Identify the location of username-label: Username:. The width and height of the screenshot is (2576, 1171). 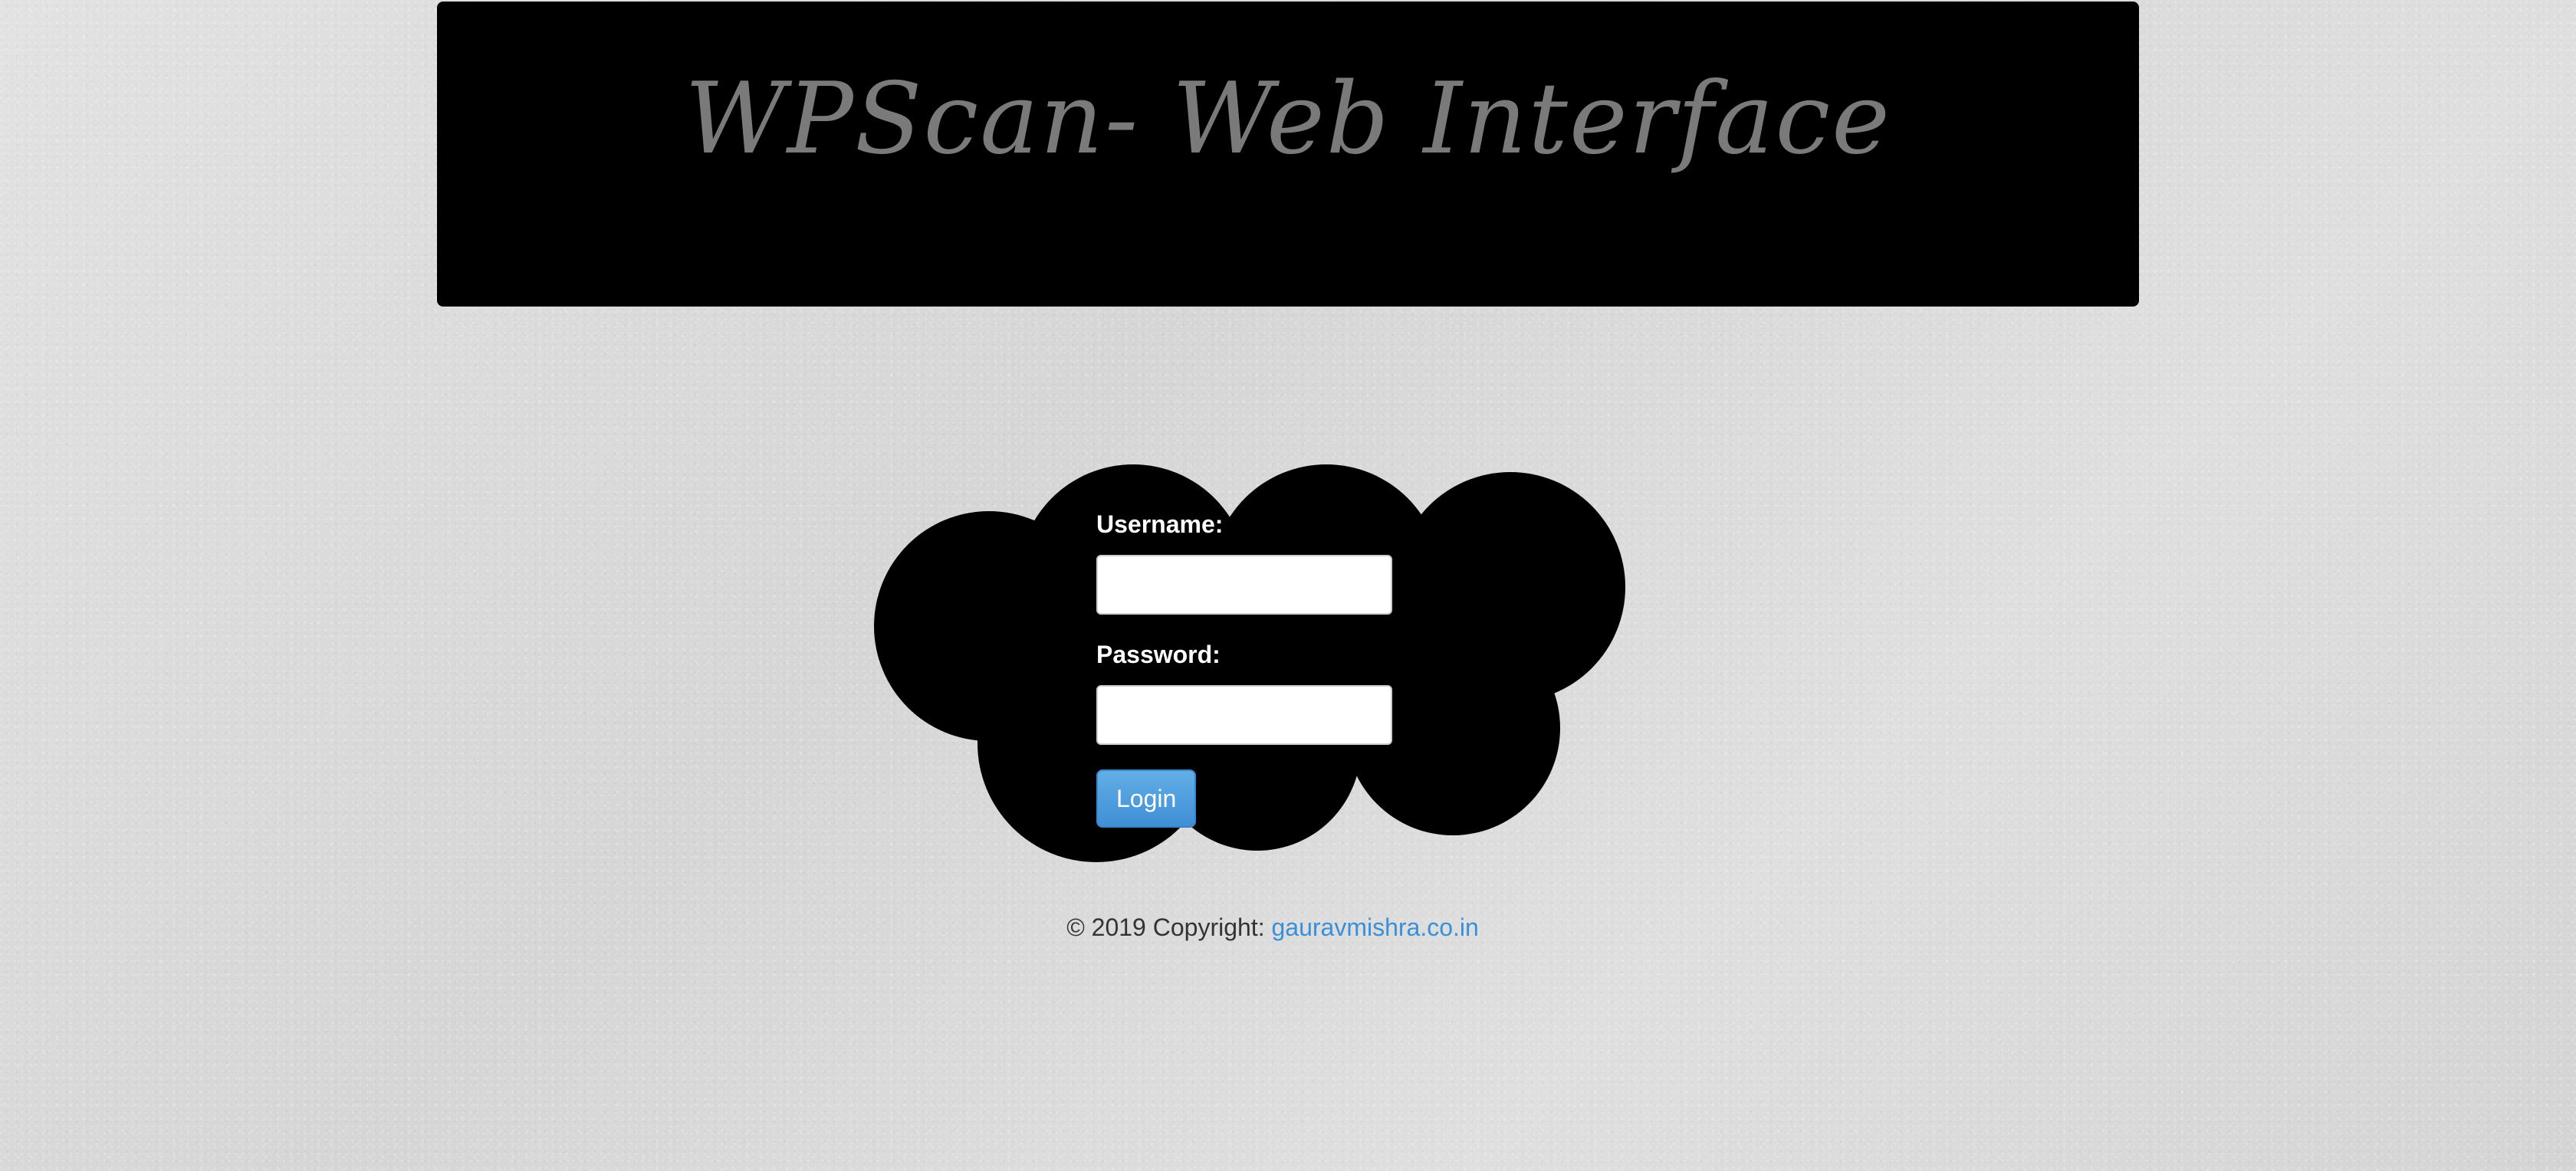
(1160, 524).